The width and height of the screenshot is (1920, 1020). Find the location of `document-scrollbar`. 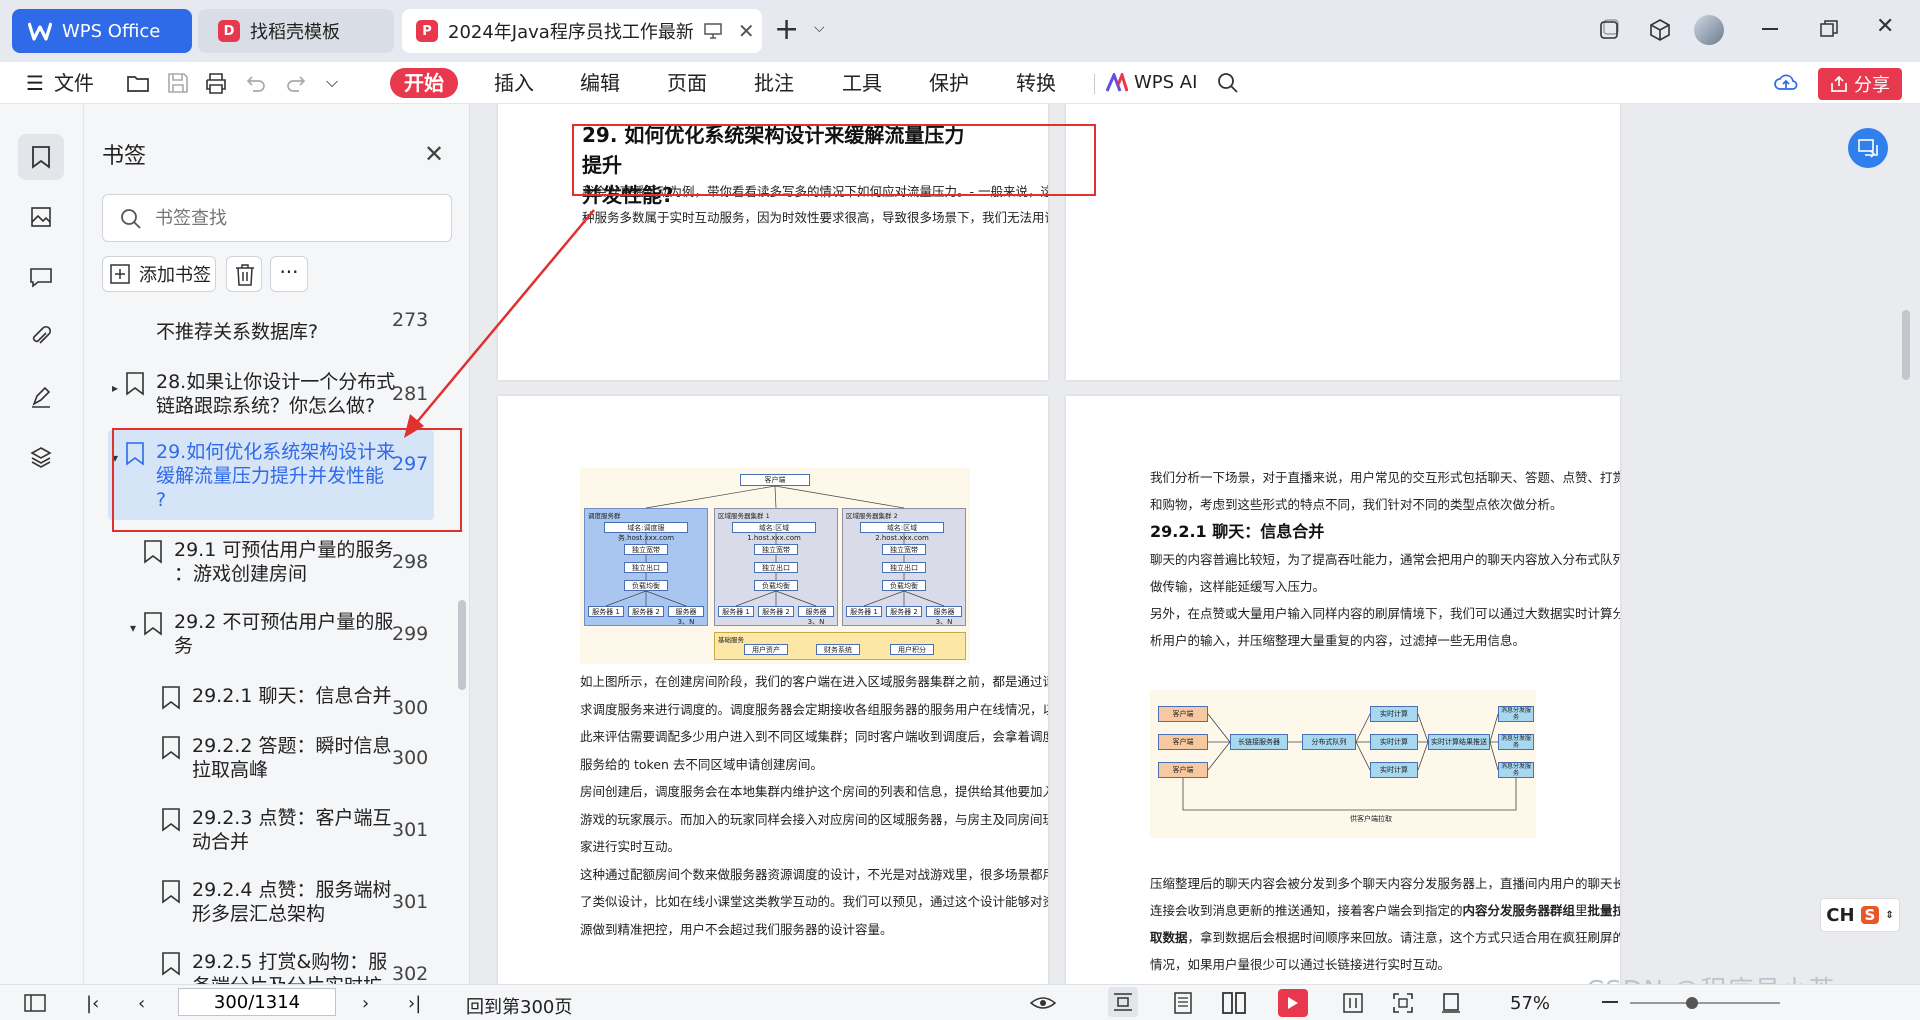

document-scrollbar is located at coordinates (1906, 345).